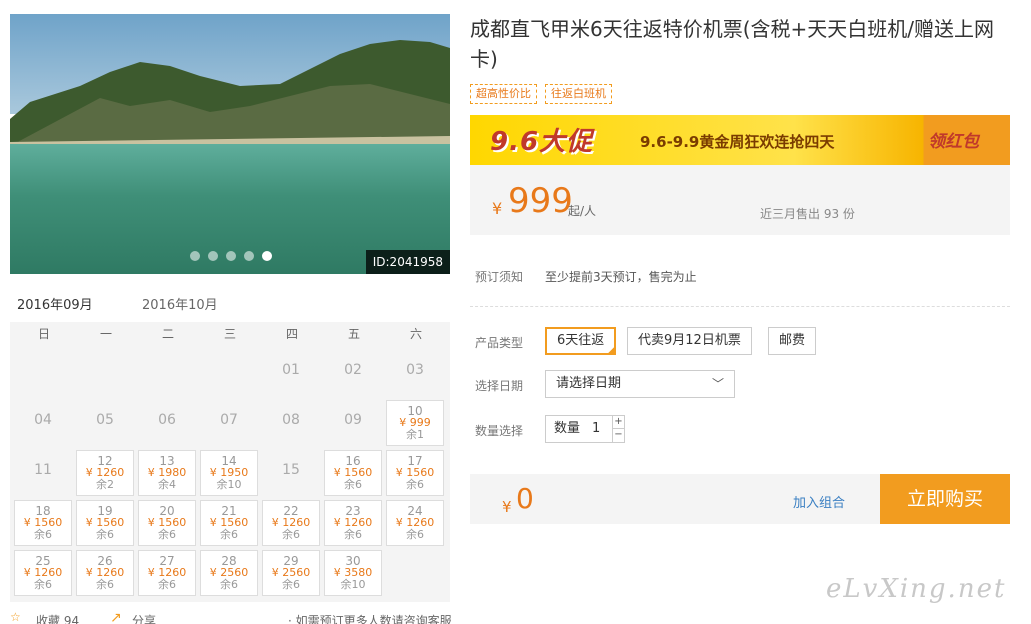 This screenshot has width=1031, height=624. I want to click on weekday-sun: 日, so click(43, 334).